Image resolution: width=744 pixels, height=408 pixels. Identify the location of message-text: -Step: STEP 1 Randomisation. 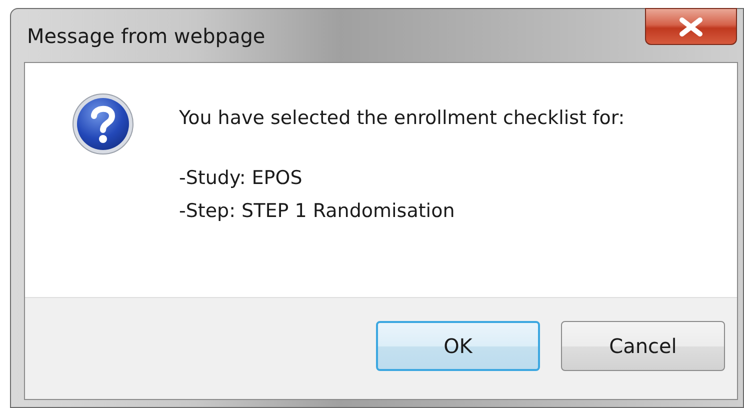
(317, 211).